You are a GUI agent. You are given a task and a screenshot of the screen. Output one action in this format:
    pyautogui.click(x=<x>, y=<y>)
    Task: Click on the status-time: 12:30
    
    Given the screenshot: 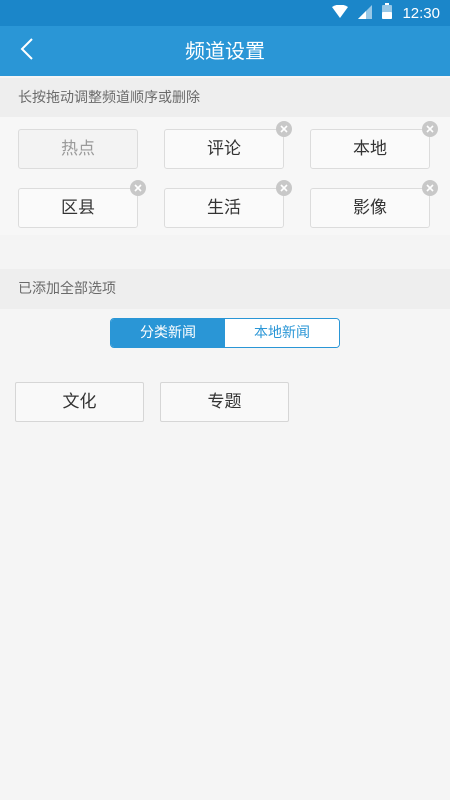 What is the action you would take?
    pyautogui.click(x=421, y=13)
    